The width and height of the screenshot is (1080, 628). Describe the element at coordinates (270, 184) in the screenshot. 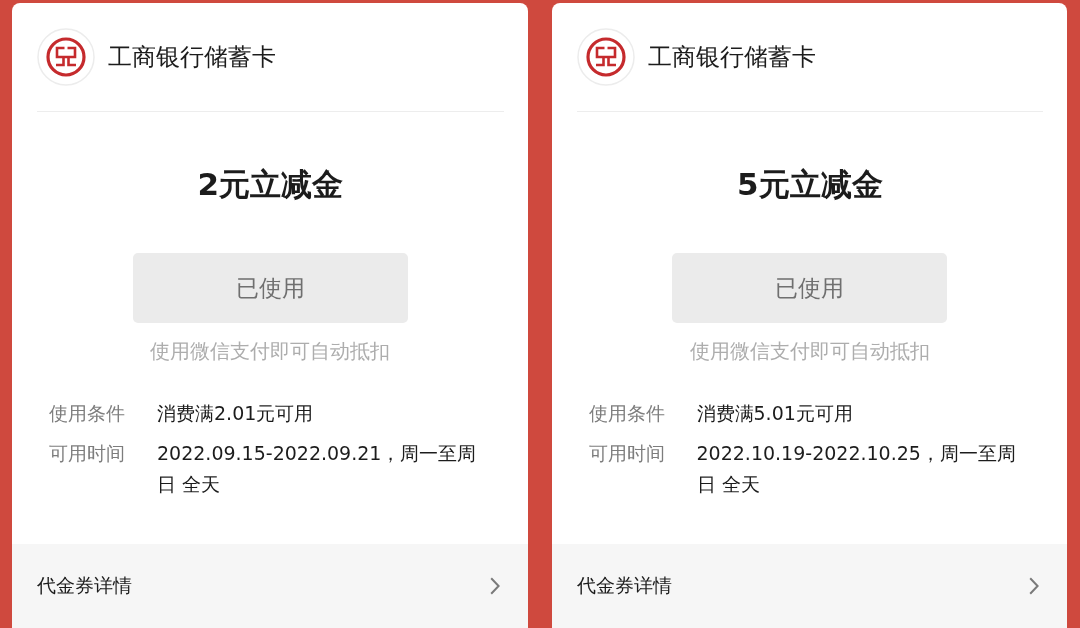

I see `coupon-amount: 2元立减金` at that location.